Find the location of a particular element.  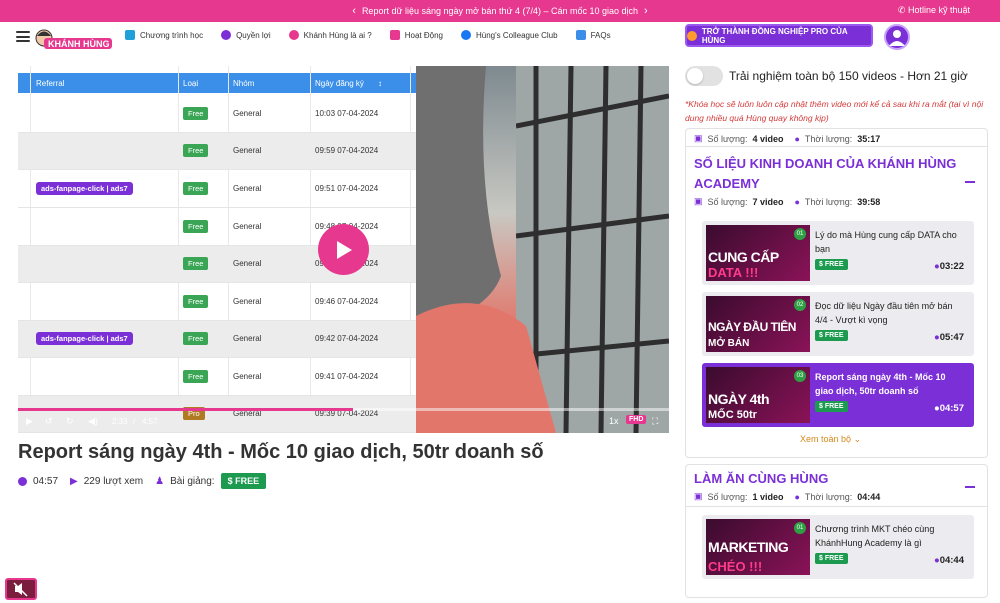

see-all-link: Xem toàn bộ ⌄ is located at coordinates (830, 439).